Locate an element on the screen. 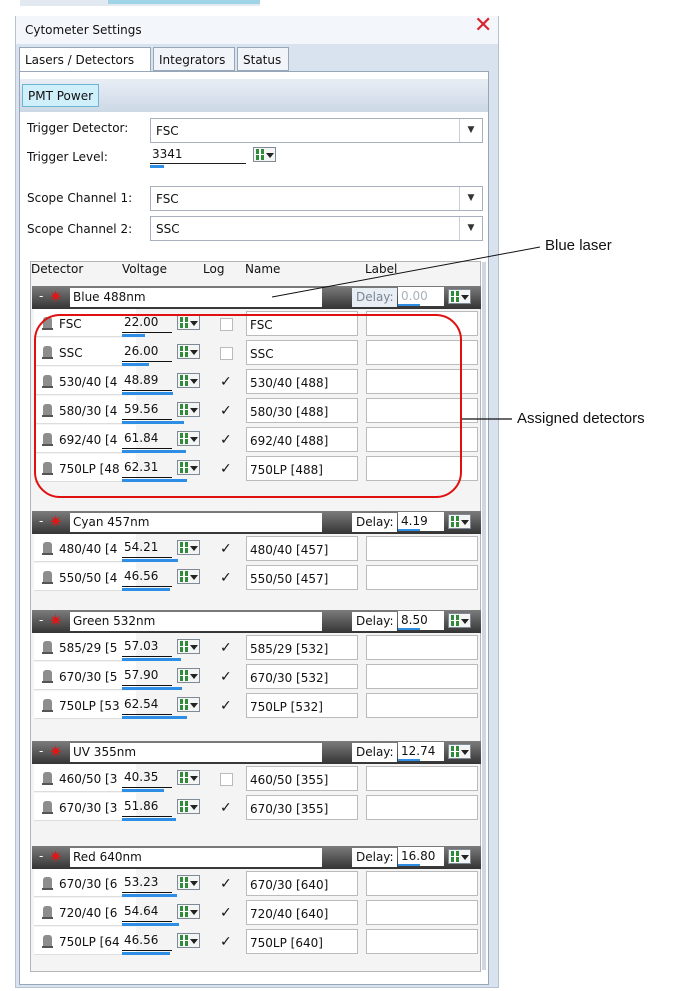 This screenshot has height=991, width=691. blue-laser-leader is located at coordinates (406, 272).